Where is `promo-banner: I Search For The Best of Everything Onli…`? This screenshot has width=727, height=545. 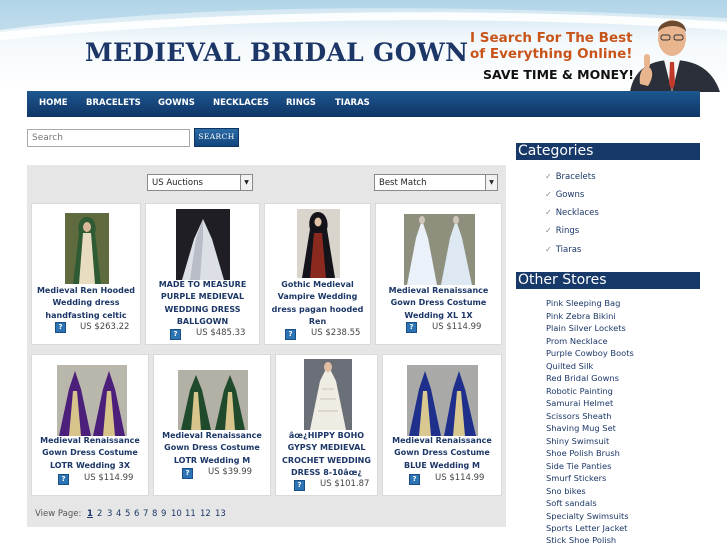 promo-banner: I Search For The Best of Everything Onli… is located at coordinates (551, 46).